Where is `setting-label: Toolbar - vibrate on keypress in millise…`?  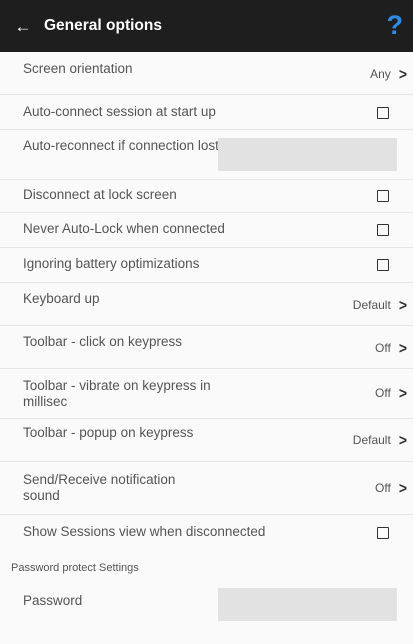 setting-label: Toolbar - vibrate on keypress in millise… is located at coordinates (117, 393).